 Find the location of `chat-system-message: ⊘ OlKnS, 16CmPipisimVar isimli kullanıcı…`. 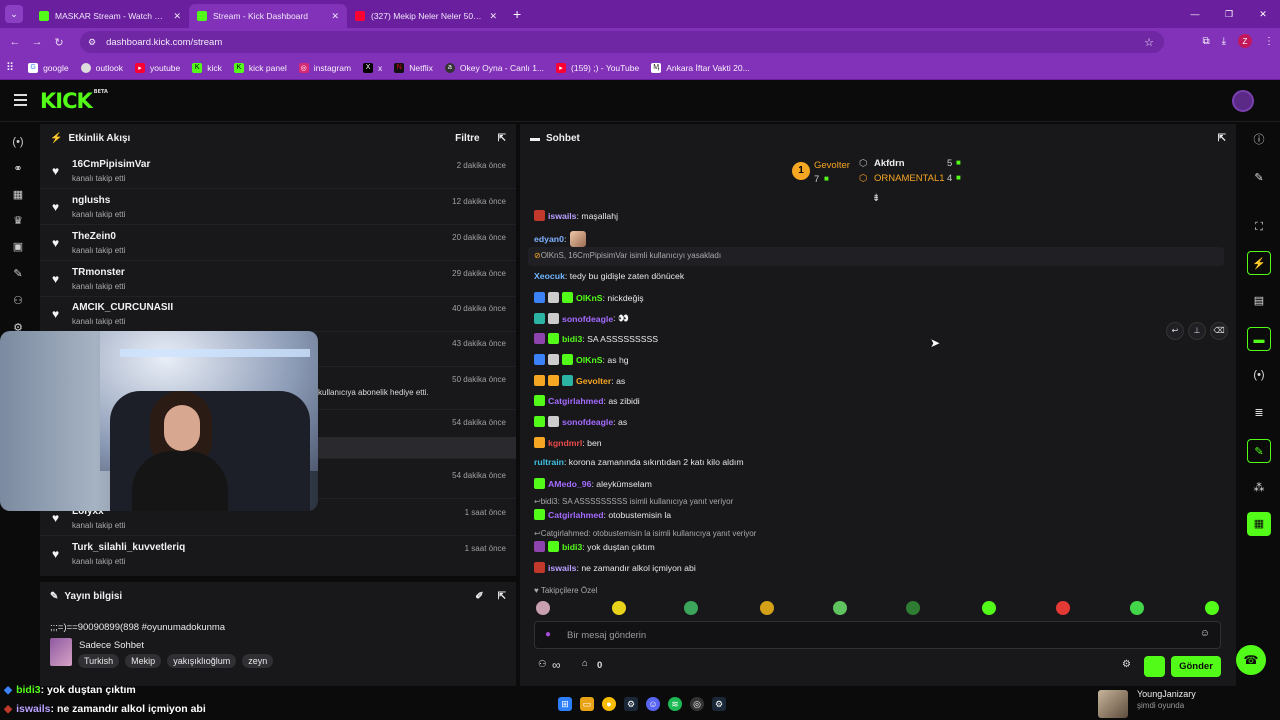

chat-system-message: ⊘ OlKnS, 16CmPipisimVar isimli kullanıcı… is located at coordinates (627, 255).